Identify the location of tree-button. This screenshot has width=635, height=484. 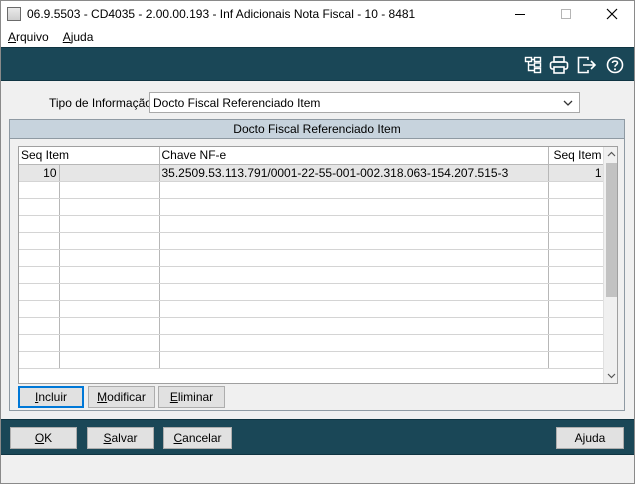
(533, 65).